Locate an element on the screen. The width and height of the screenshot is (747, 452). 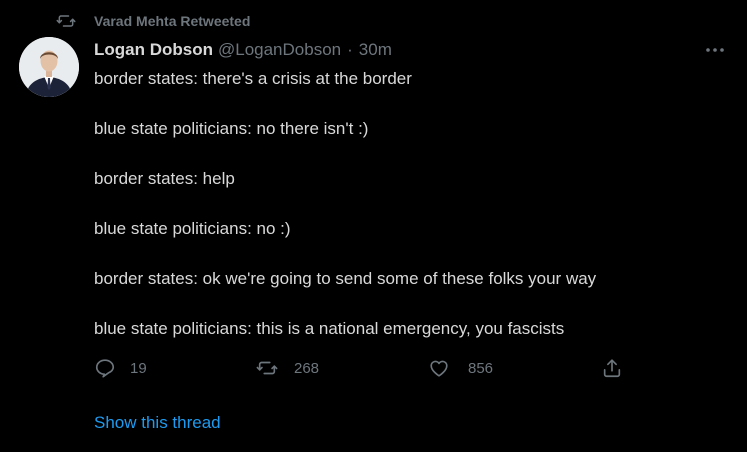
more-options-button is located at coordinates (715, 50).